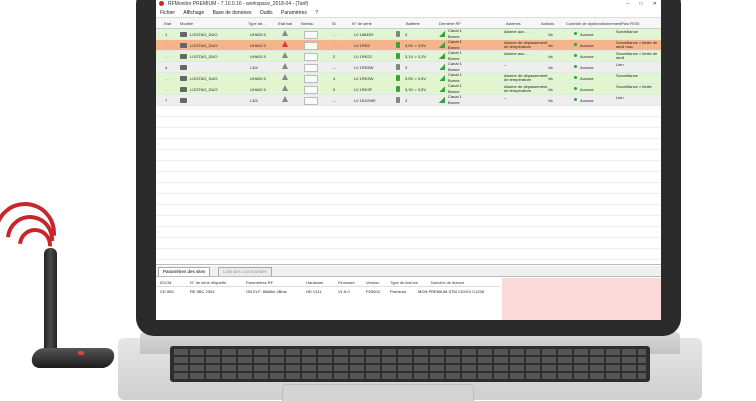  What do you see at coordinates (184, 271) in the screenshot?
I see `tab-parametres-sites: Paramètres des sites` at bounding box center [184, 271].